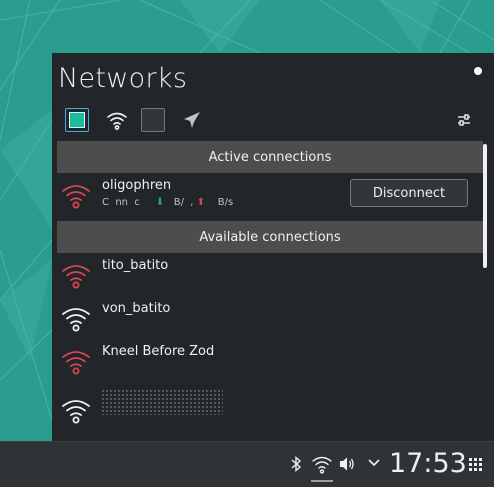  What do you see at coordinates (270, 318) in the screenshot?
I see `connection-row: von_batito` at bounding box center [270, 318].